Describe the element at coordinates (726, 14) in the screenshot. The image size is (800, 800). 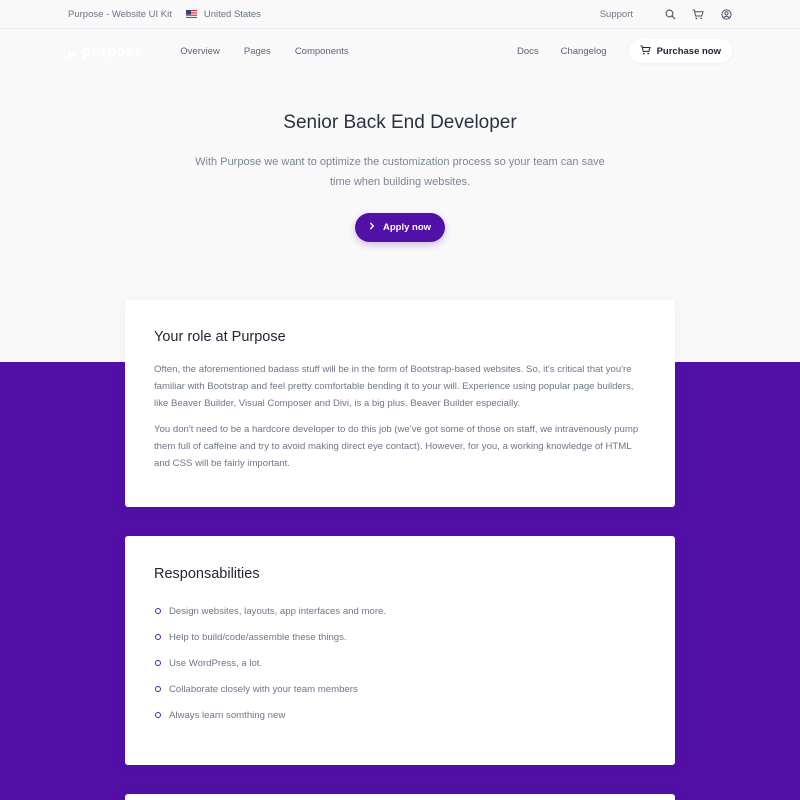
I see `user-icon` at that location.